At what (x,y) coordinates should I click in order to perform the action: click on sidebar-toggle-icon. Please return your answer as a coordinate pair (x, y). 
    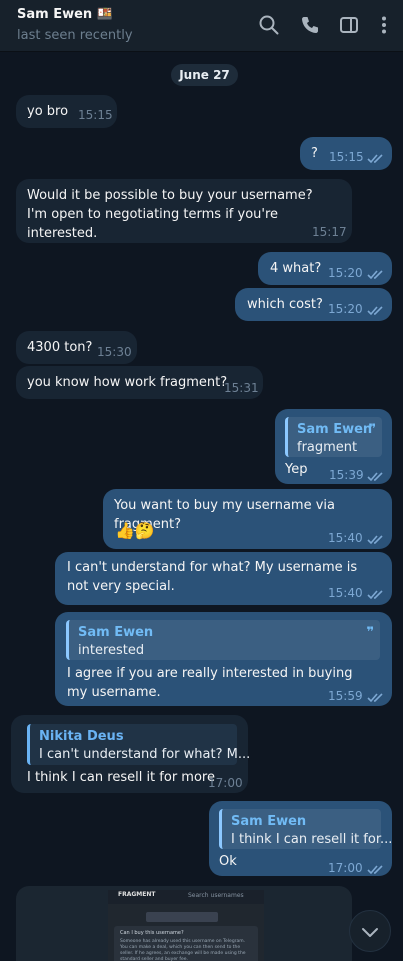
    Looking at the image, I should click on (349, 25).